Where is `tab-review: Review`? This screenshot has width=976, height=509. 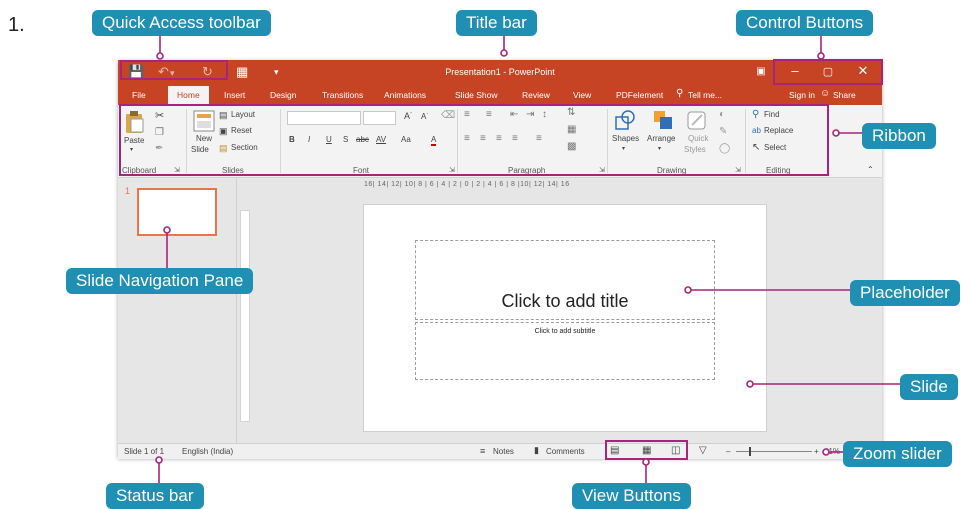
tab-review: Review is located at coordinates (536, 95).